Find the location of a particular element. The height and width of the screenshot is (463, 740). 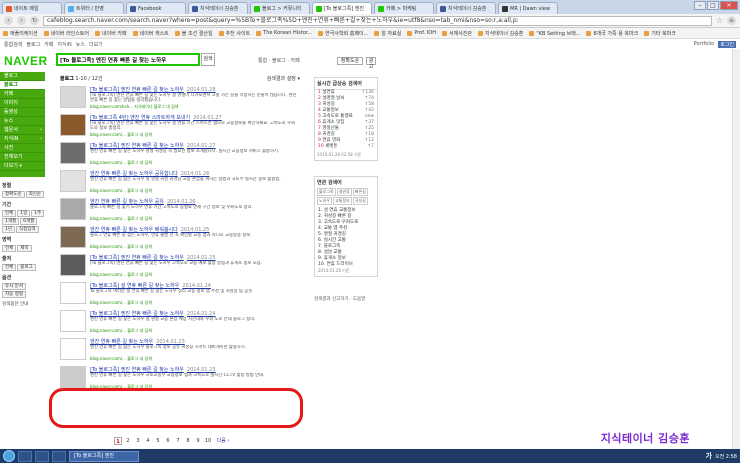

browser-tab: 네이트 메일 is located at coordinates (32, 8).